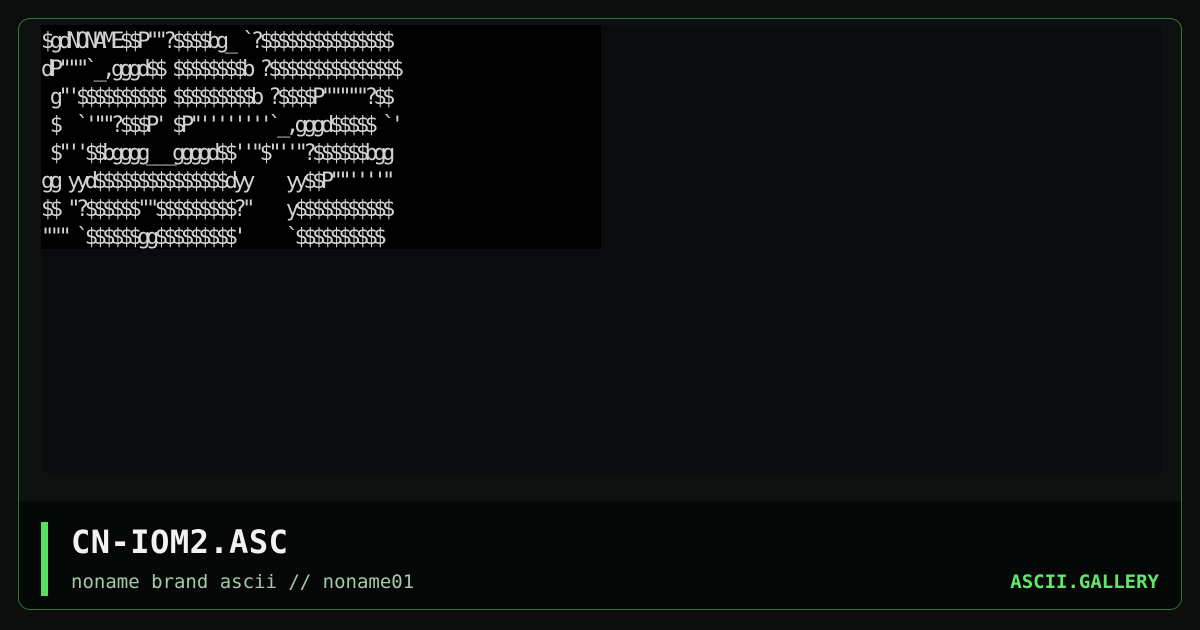  What do you see at coordinates (1084, 582) in the screenshot?
I see `site-brand-link: ASCII.GALLERY` at bounding box center [1084, 582].